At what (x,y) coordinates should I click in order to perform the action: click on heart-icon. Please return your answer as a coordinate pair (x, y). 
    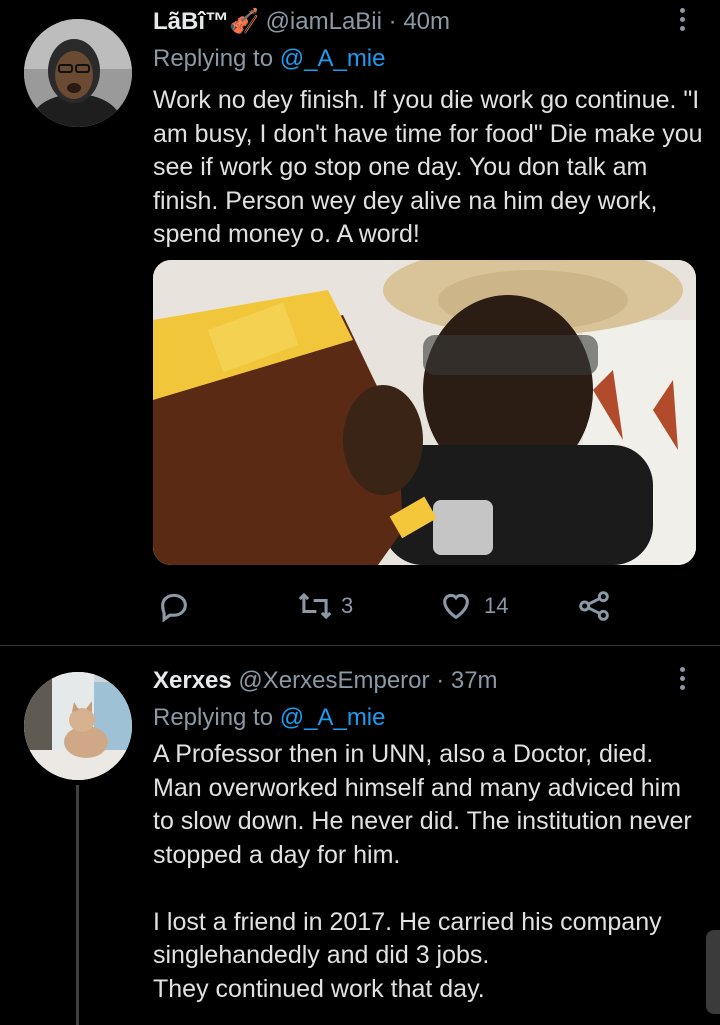
    Looking at the image, I should click on (456, 606).